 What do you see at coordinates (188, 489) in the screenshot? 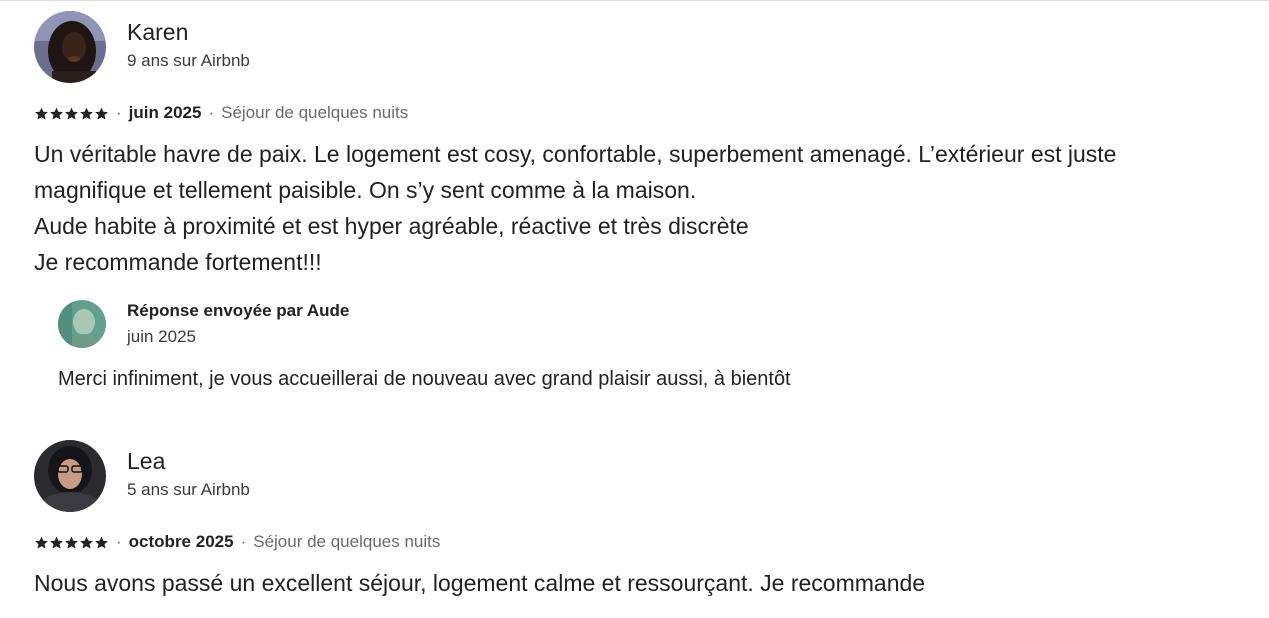
I see `reviewer-tenure: 5 ans sur Airbnb` at bounding box center [188, 489].